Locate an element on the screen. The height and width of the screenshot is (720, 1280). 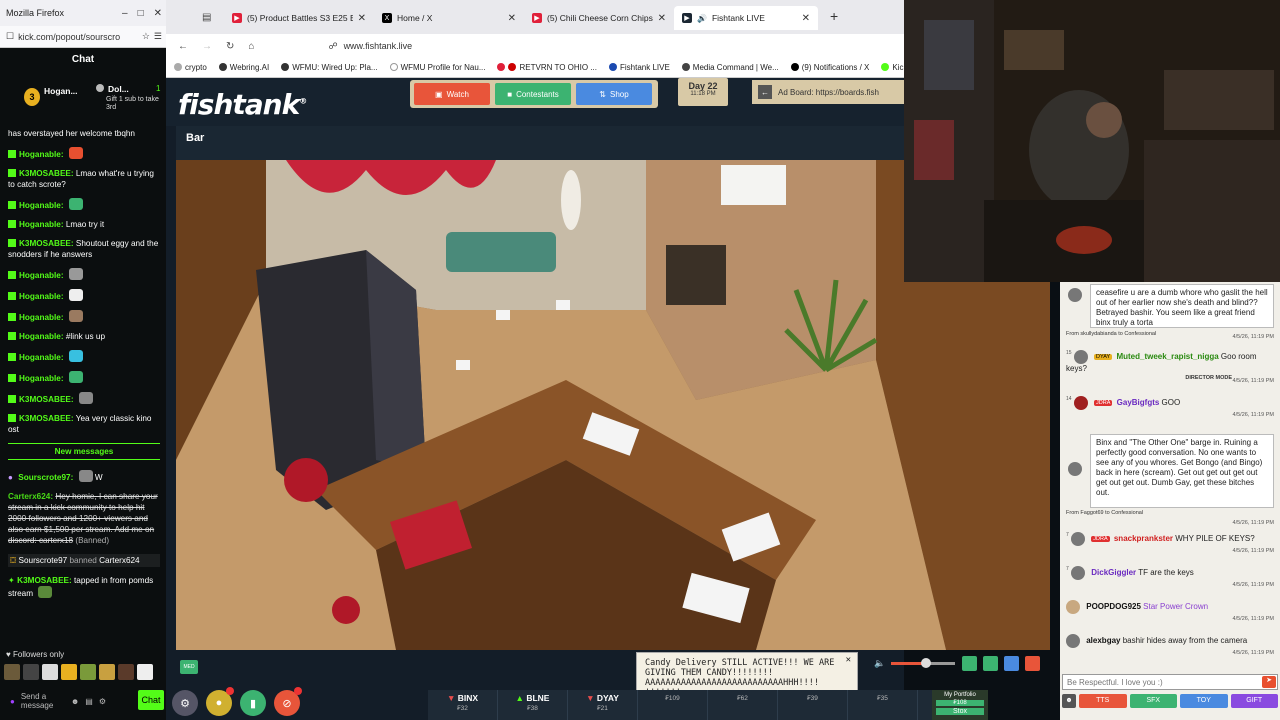
gift-button: GIFT is located at coordinates (1254, 701).